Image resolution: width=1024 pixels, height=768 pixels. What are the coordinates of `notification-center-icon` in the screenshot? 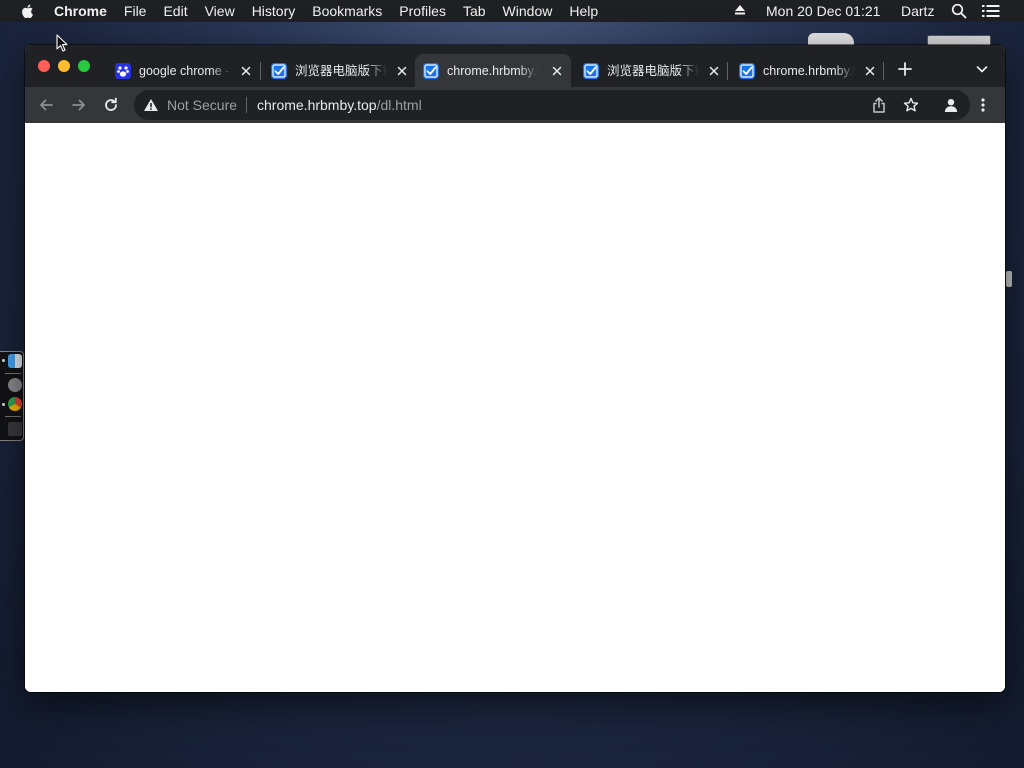 It's located at (991, 11).